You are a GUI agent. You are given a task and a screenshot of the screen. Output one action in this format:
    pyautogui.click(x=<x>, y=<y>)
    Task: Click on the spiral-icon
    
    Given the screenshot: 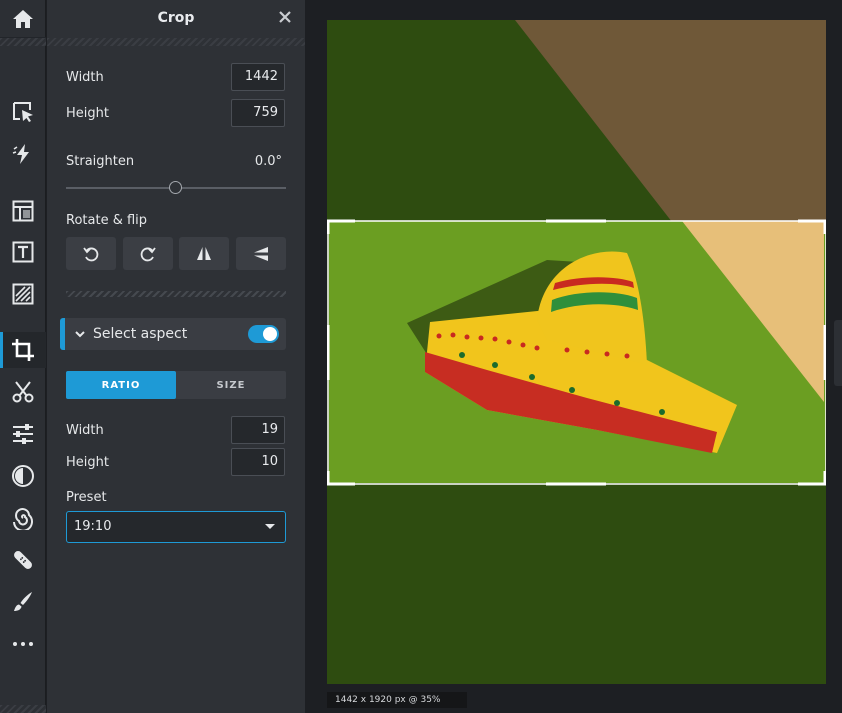 What is the action you would take?
    pyautogui.click(x=23, y=519)
    